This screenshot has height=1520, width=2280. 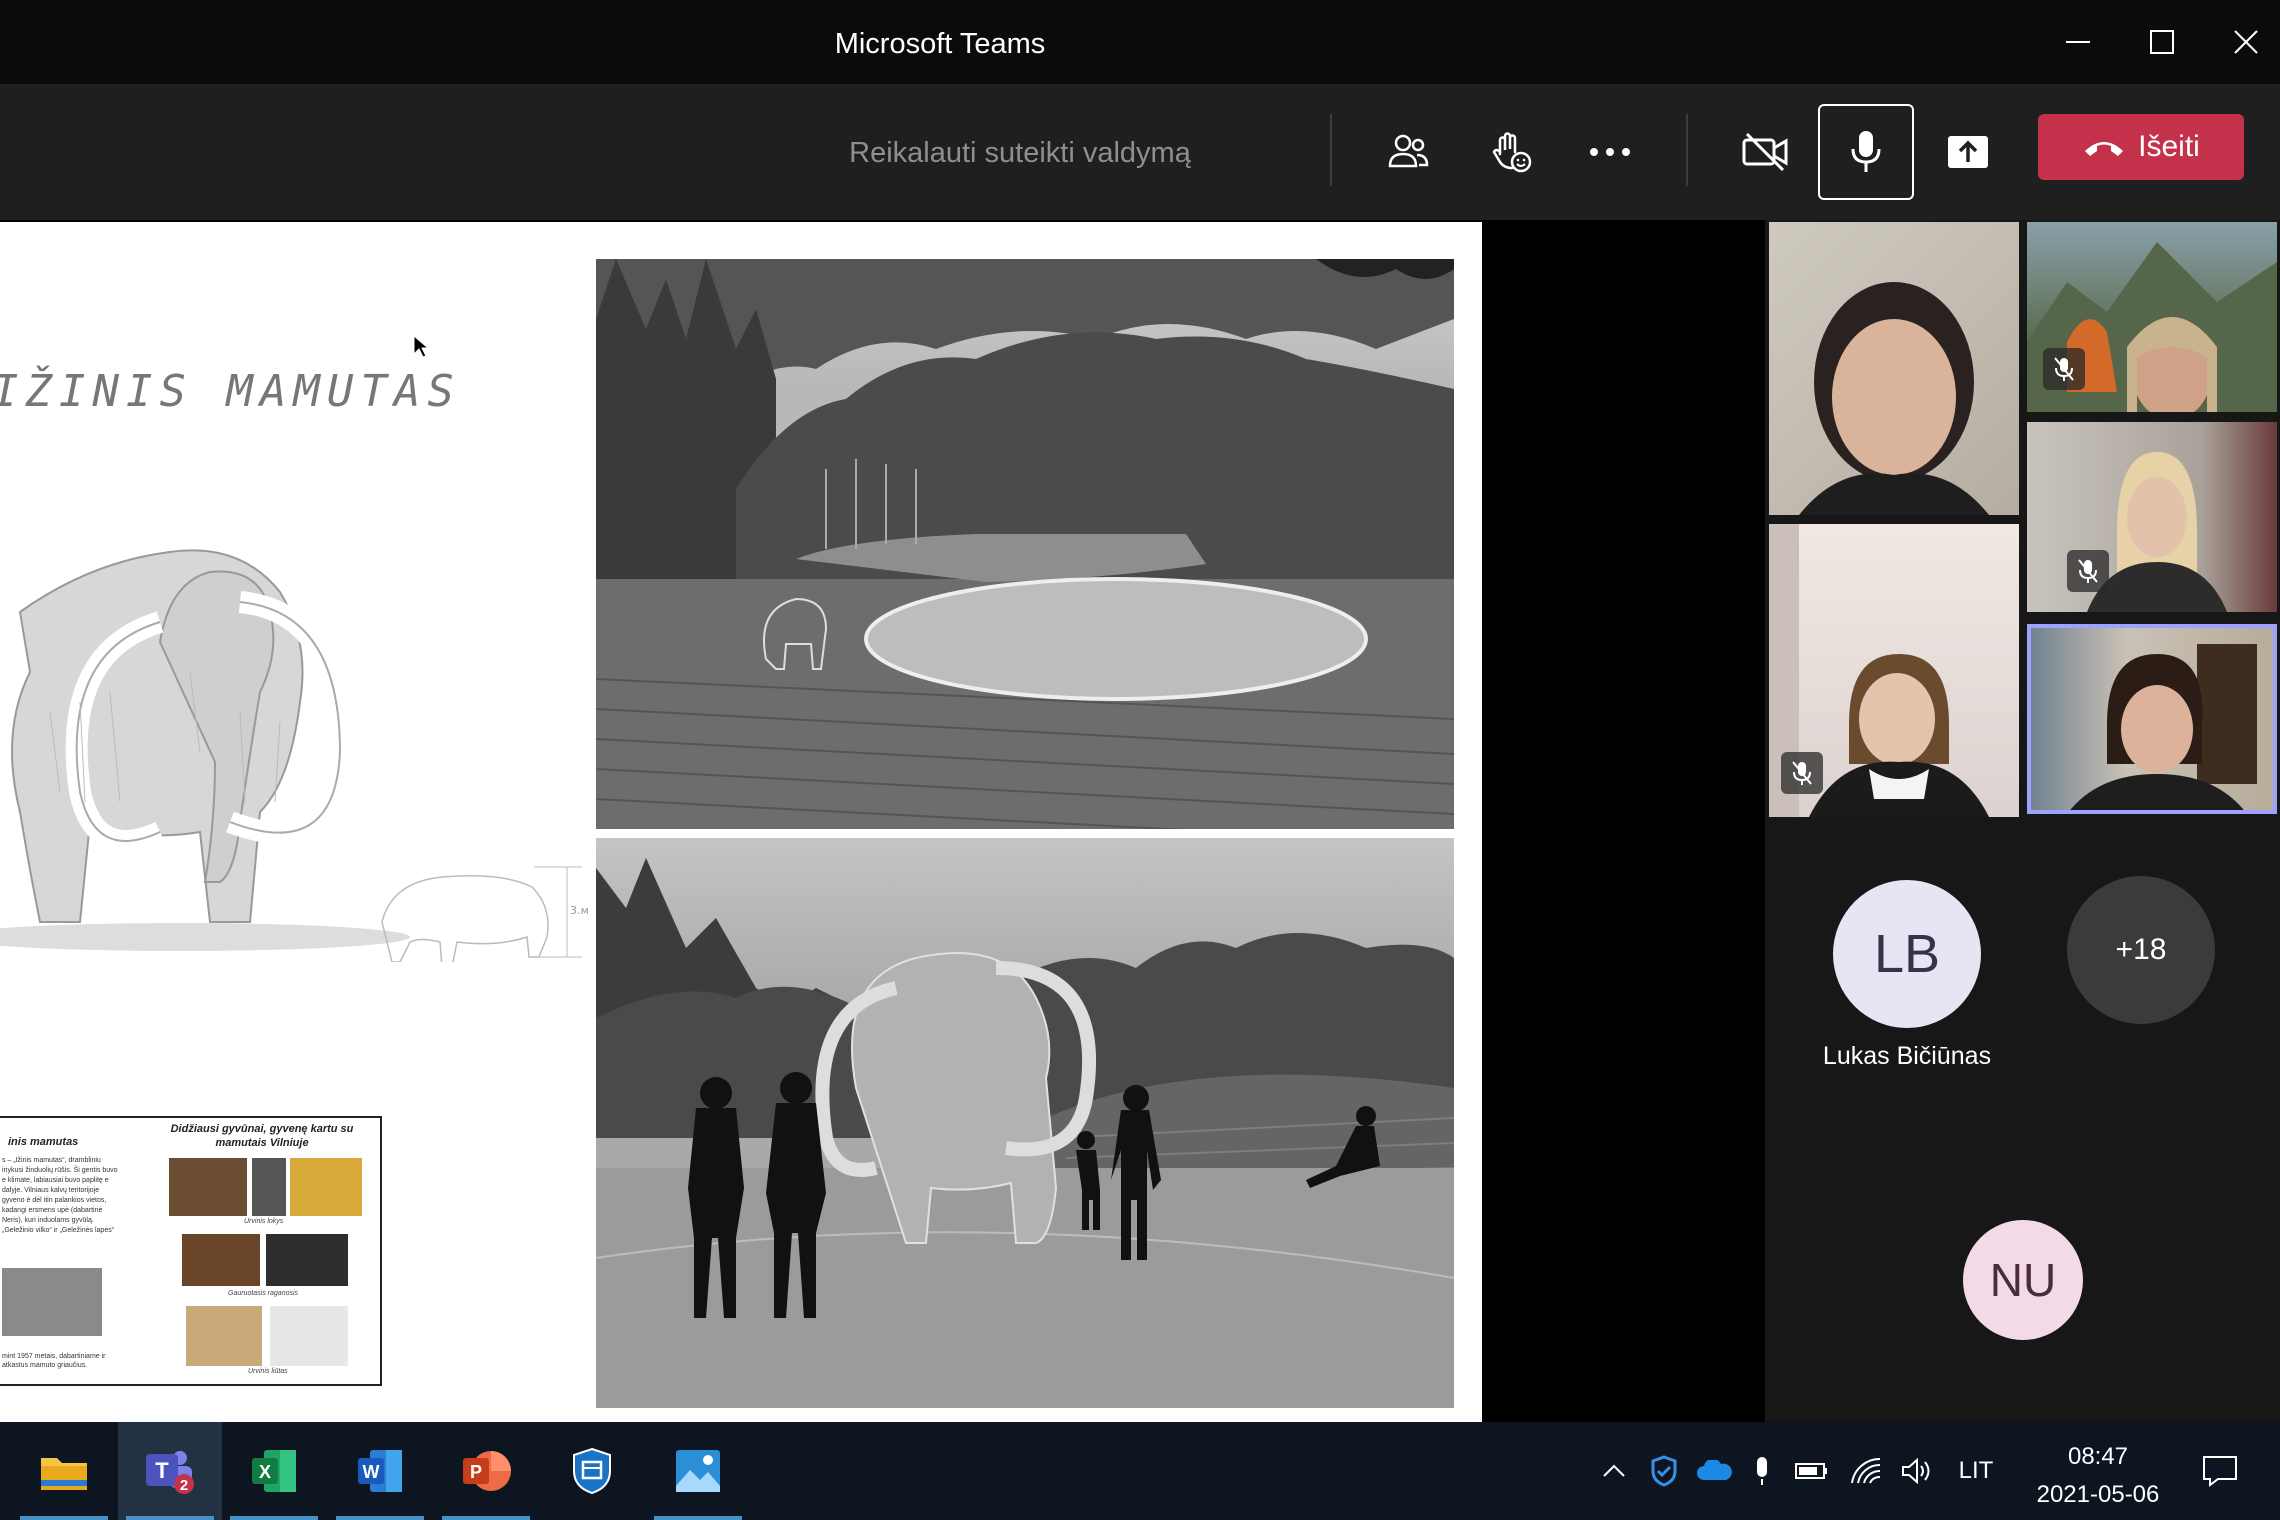 I want to click on poster-bear-skeleton, so click(x=269, y=1187).